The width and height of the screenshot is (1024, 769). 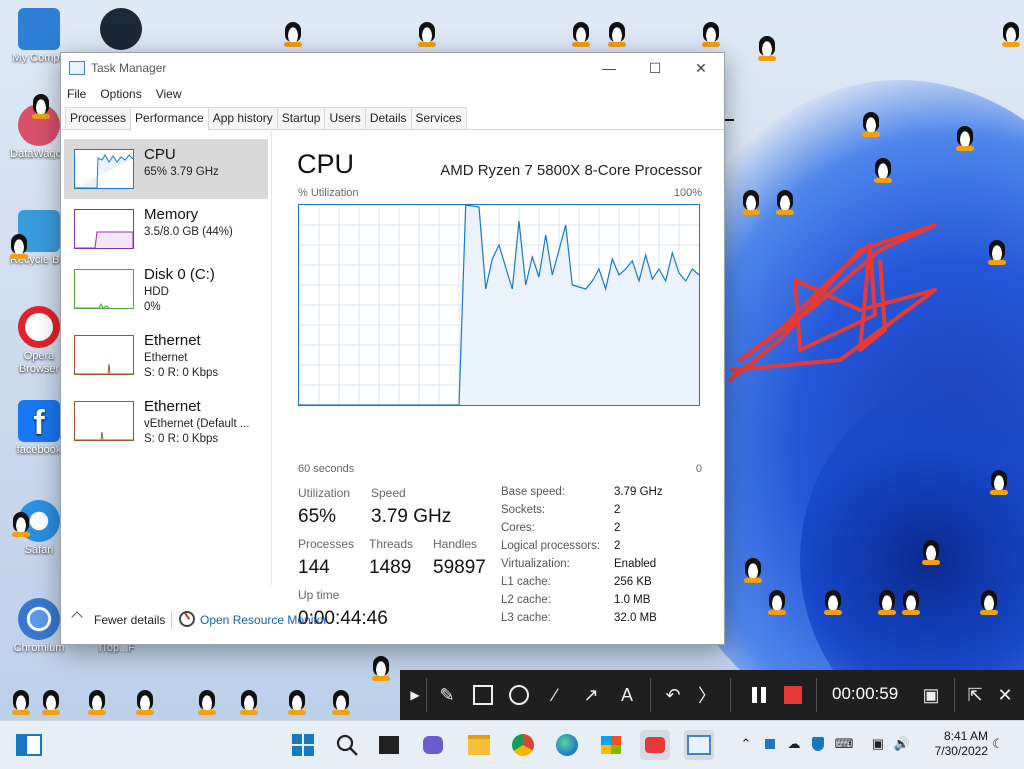 I want to click on disk-thumbnail-graph, so click(x=104, y=289).